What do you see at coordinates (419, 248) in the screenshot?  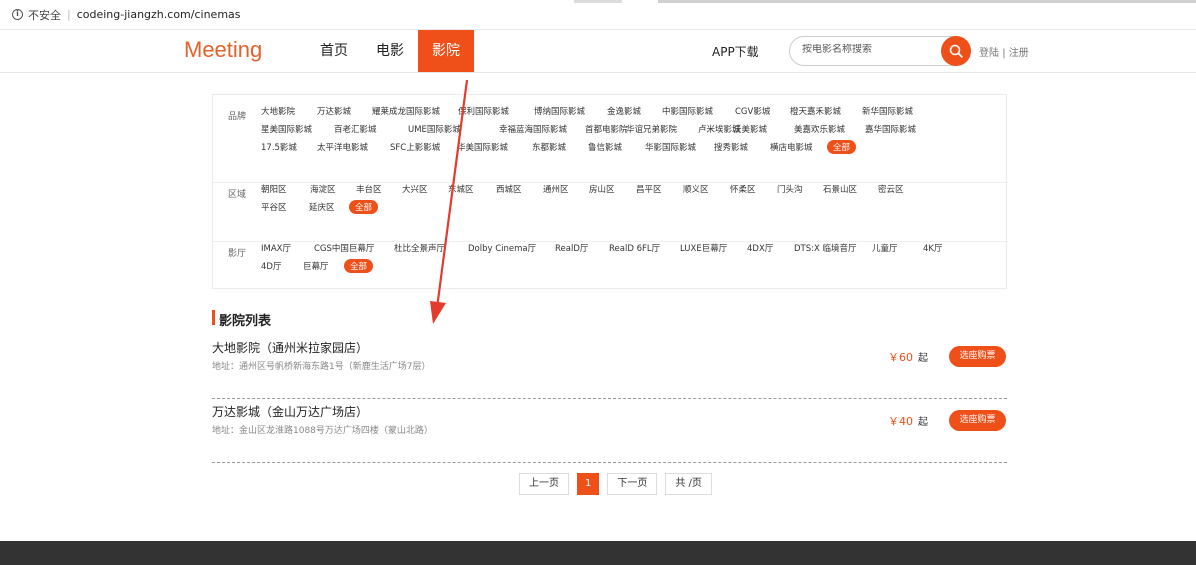 I see `filter-option: 杜比全景声厅` at bounding box center [419, 248].